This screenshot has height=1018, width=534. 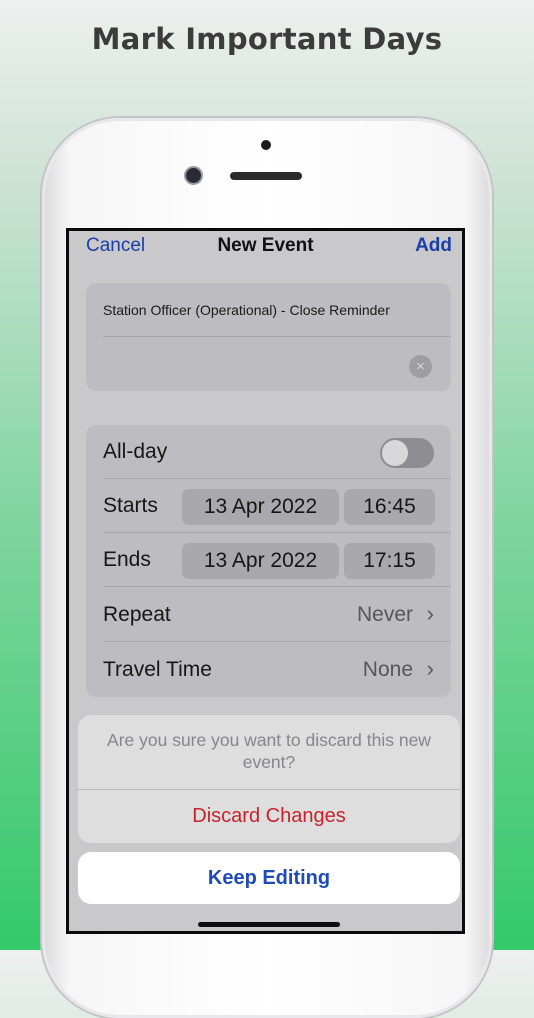 I want to click on repeat-label: Repeat, so click(x=137, y=614).